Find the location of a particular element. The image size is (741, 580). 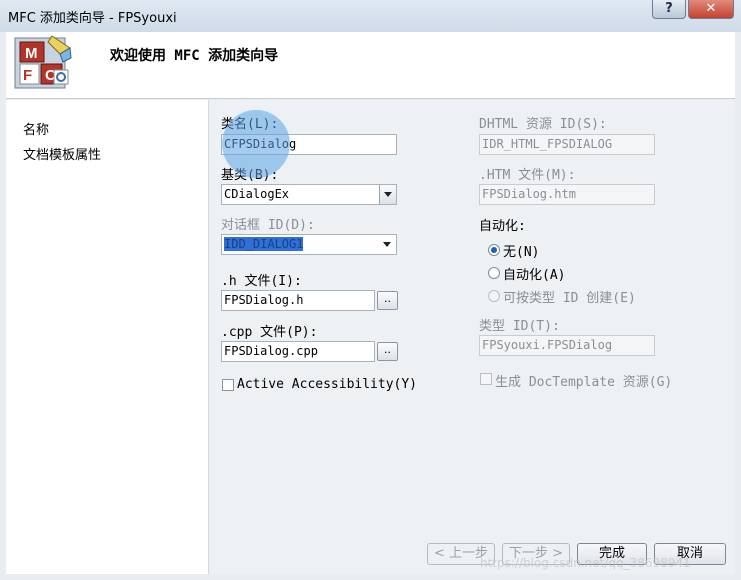

automation-none-radio is located at coordinates (494, 250).